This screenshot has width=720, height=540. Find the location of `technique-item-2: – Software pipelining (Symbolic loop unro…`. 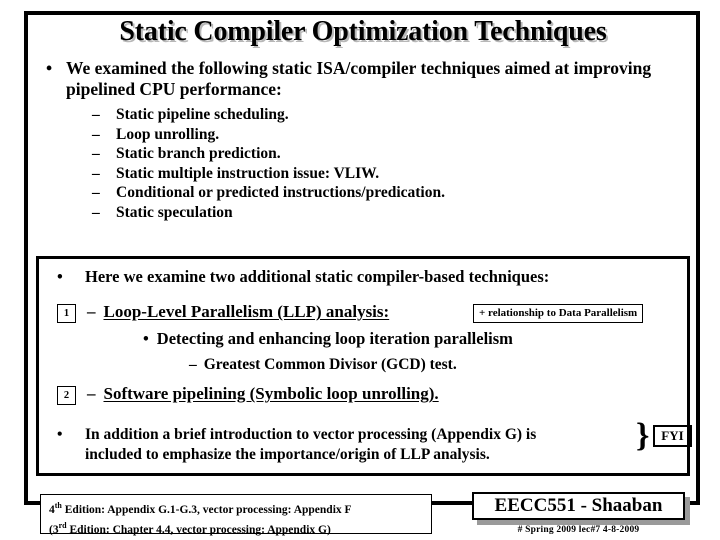

technique-item-2: – Software pipelining (Symbolic loop unro… is located at coordinates (263, 393).